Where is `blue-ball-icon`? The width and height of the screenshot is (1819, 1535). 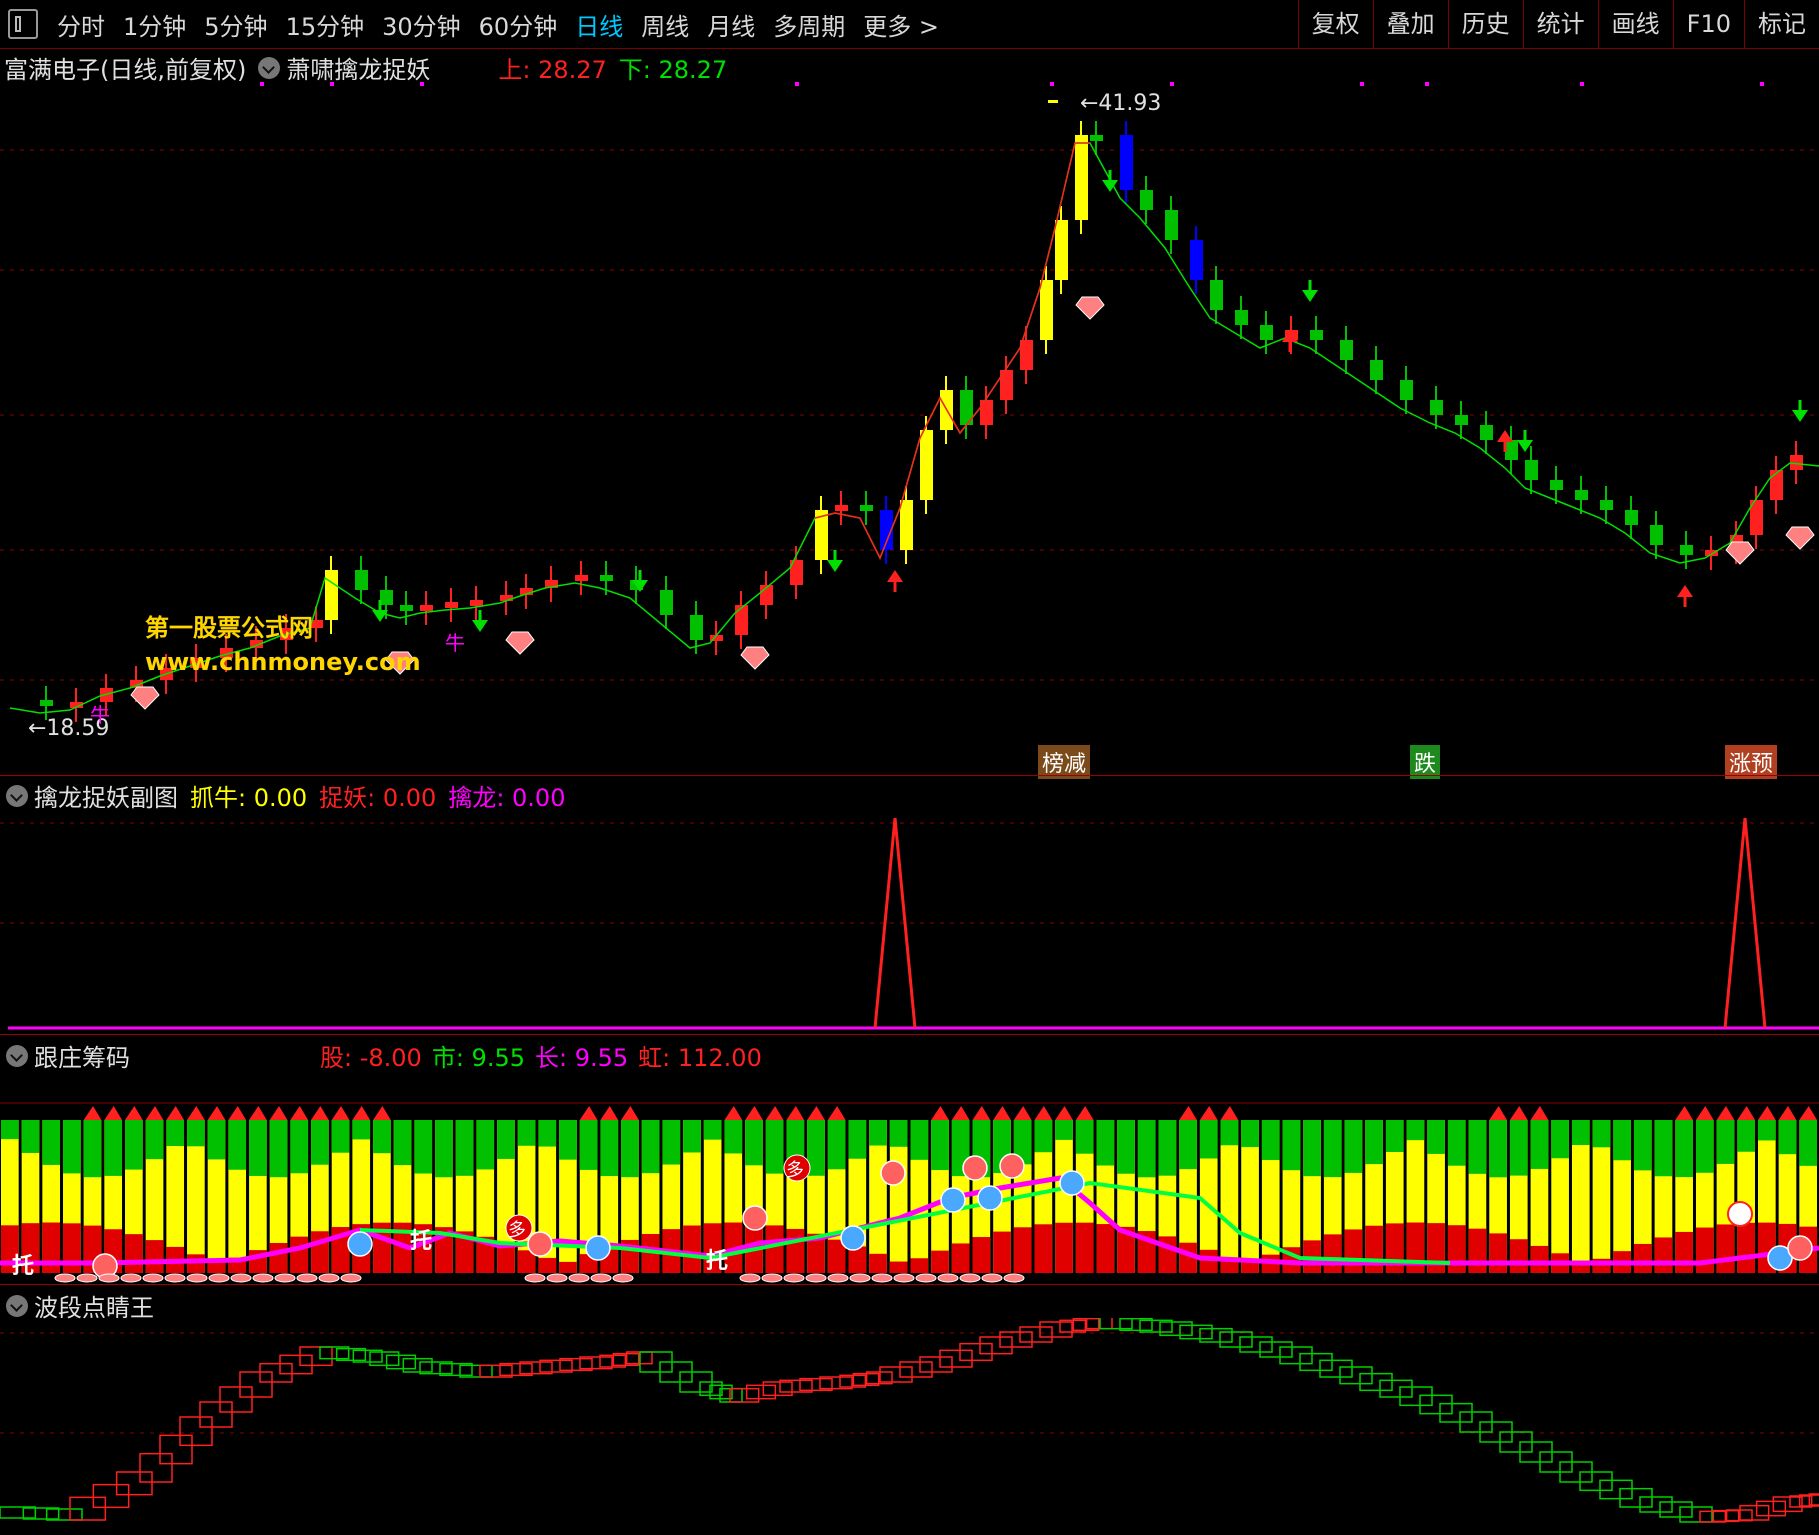 blue-ball-icon is located at coordinates (953, 1200).